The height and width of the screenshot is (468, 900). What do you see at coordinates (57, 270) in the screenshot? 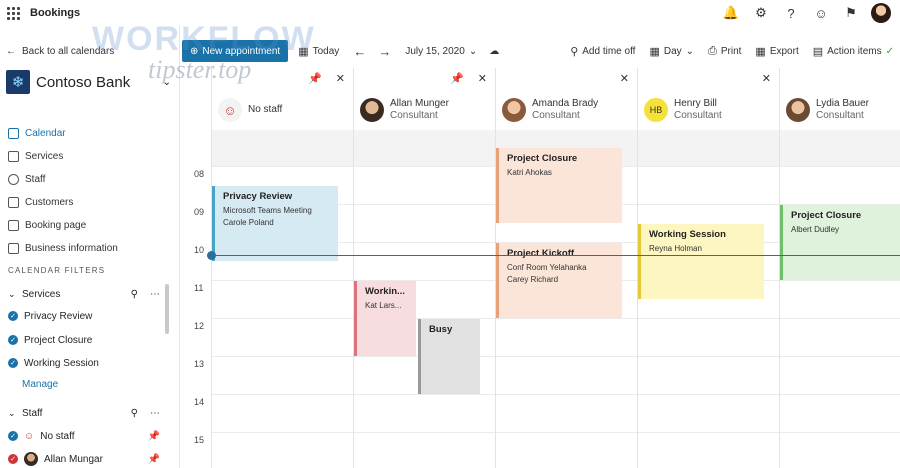
I see `calendar-filters-heading: CALENDAR FILTERS` at bounding box center [57, 270].